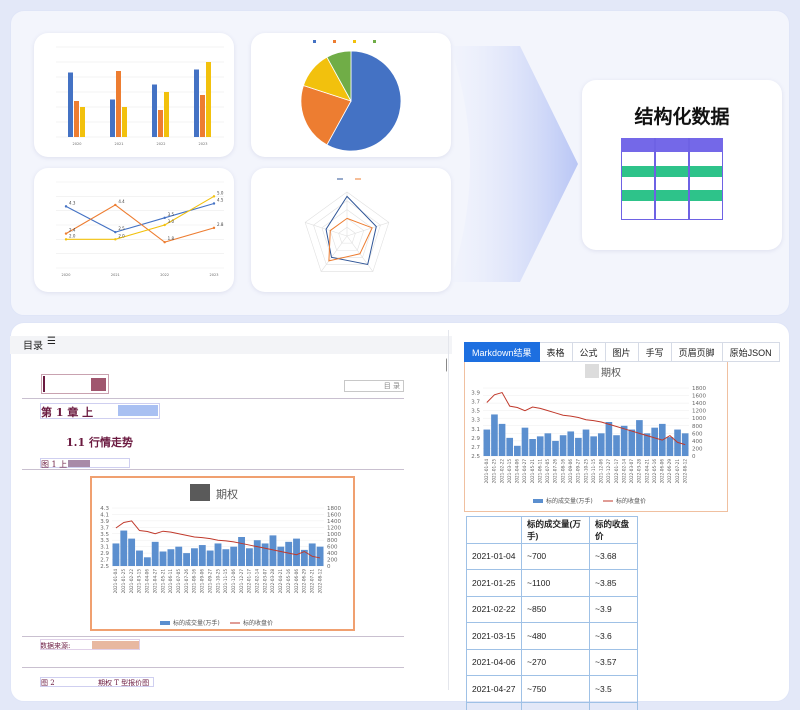 Image resolution: width=800 pixels, height=710 pixels. I want to click on data-label: 1.8, so click(171, 238).